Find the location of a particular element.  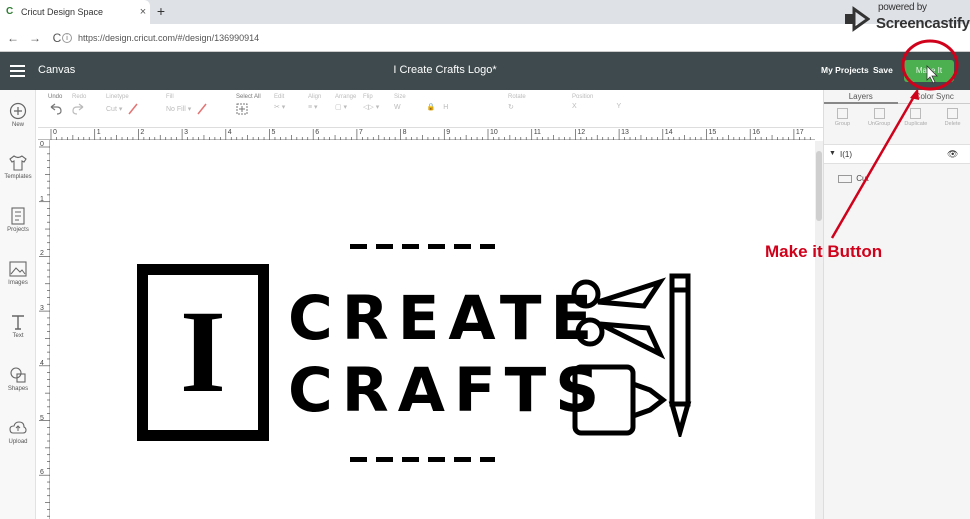

ruler-number: 4 is located at coordinates (42, 363).